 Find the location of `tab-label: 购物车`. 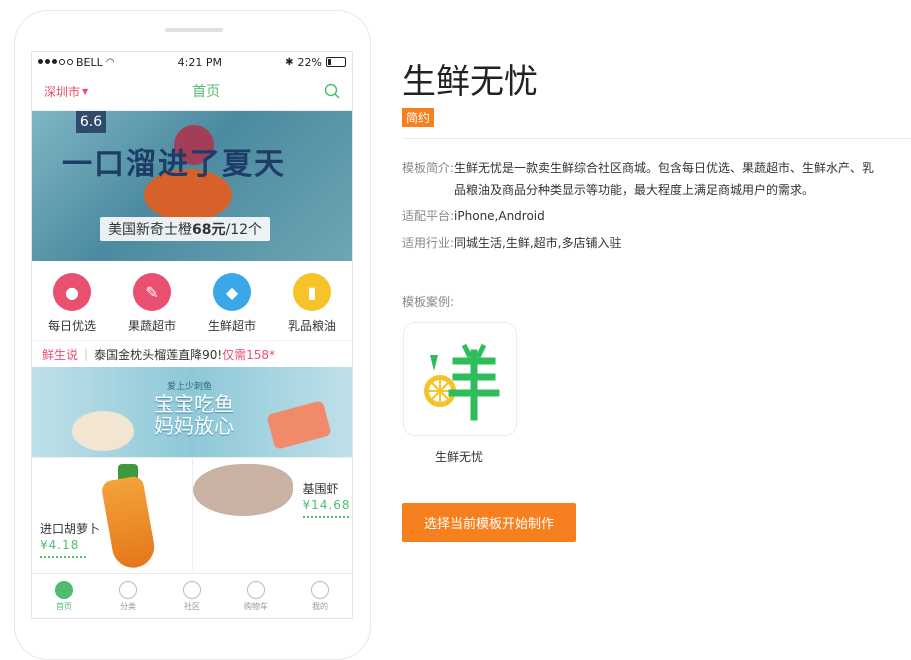

tab-label: 购物车 is located at coordinates (256, 606).